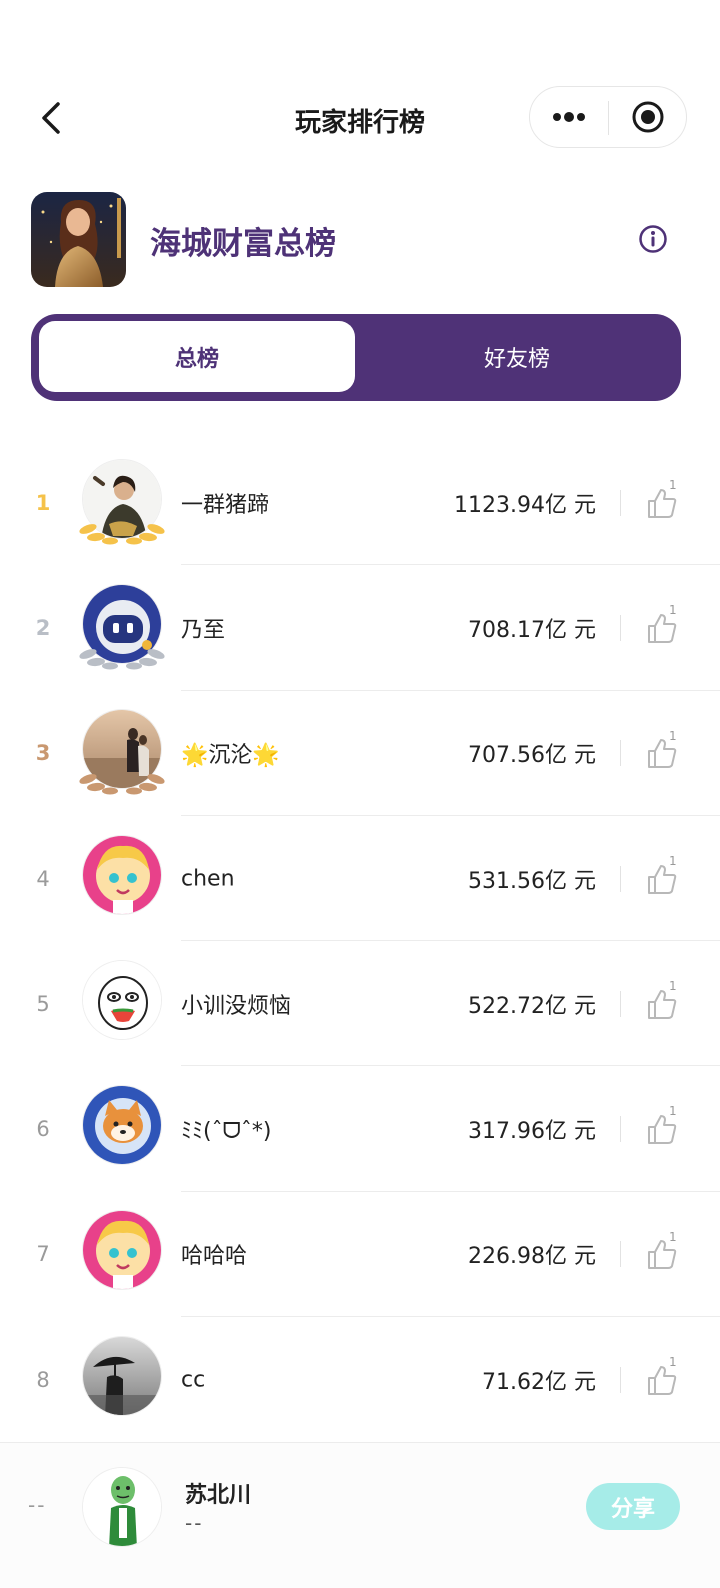 The height and width of the screenshot is (1588, 720). Describe the element at coordinates (208, 879) in the screenshot. I see `player-name: chen` at that location.